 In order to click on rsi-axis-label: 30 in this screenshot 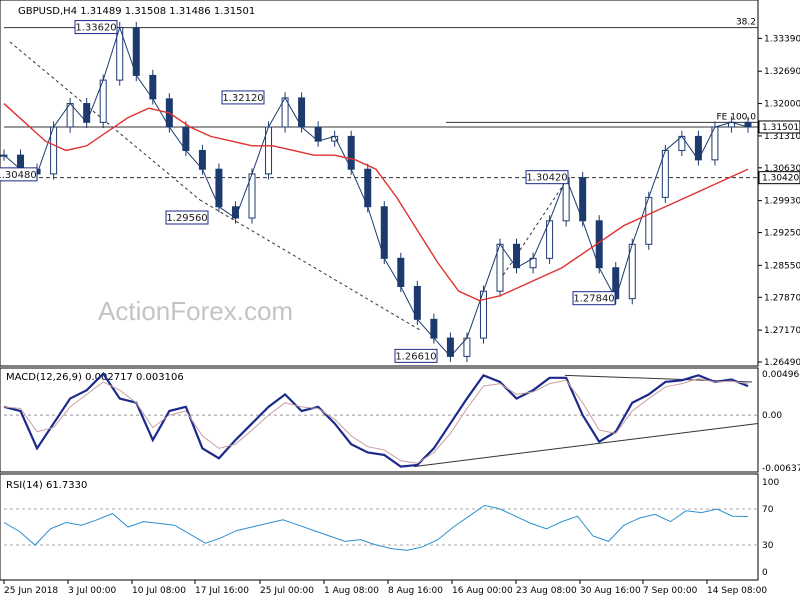, I will do `click(768, 546)`.